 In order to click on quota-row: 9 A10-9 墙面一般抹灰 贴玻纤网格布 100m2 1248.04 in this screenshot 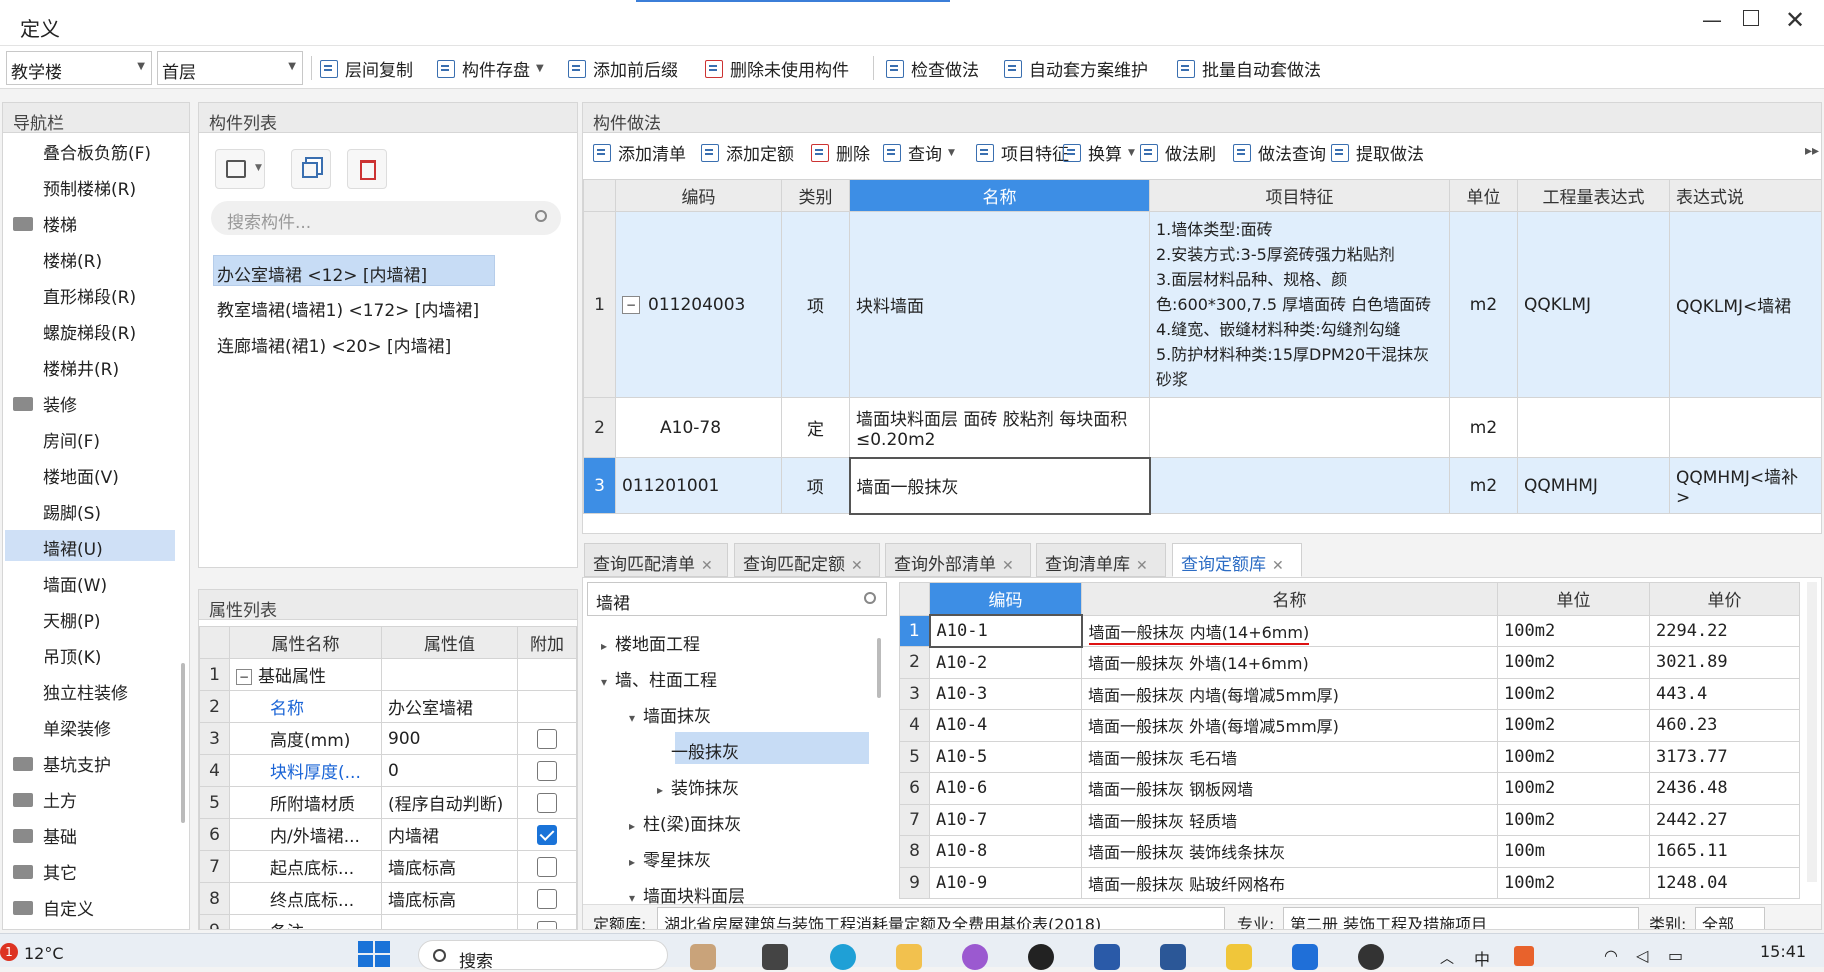, I will do `click(1349, 882)`.